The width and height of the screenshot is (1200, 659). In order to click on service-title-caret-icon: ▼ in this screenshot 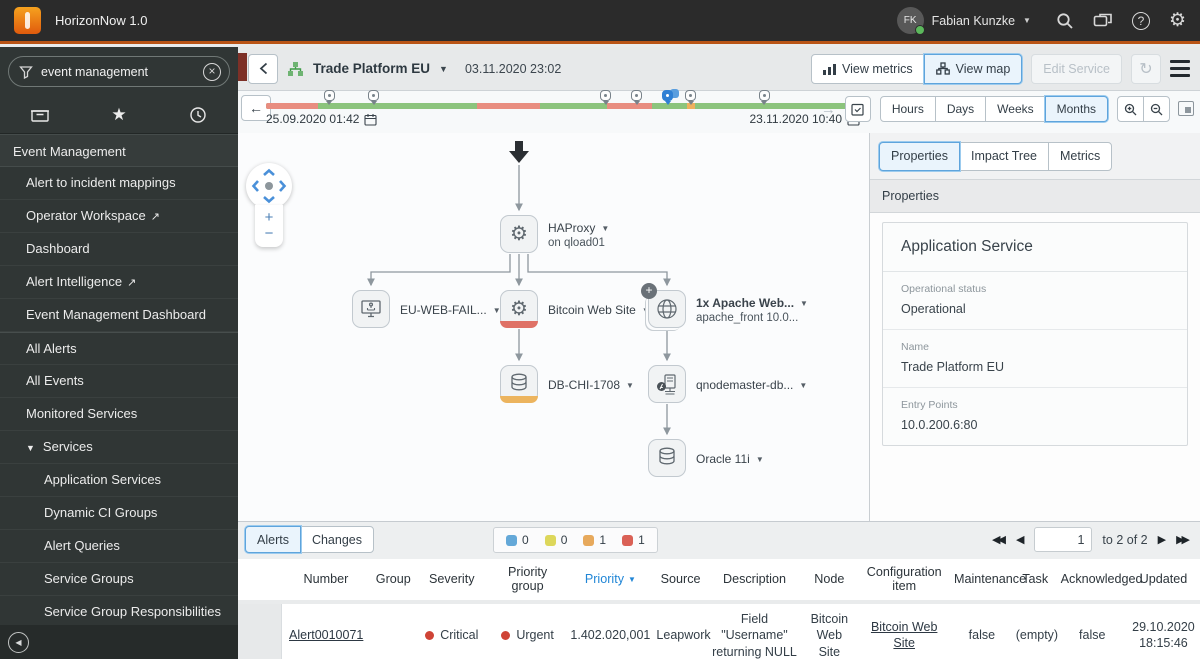, I will do `click(443, 69)`.